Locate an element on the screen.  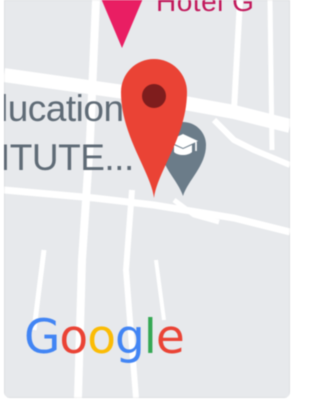
google-logo-letter-1: G is located at coordinates (42, 337).